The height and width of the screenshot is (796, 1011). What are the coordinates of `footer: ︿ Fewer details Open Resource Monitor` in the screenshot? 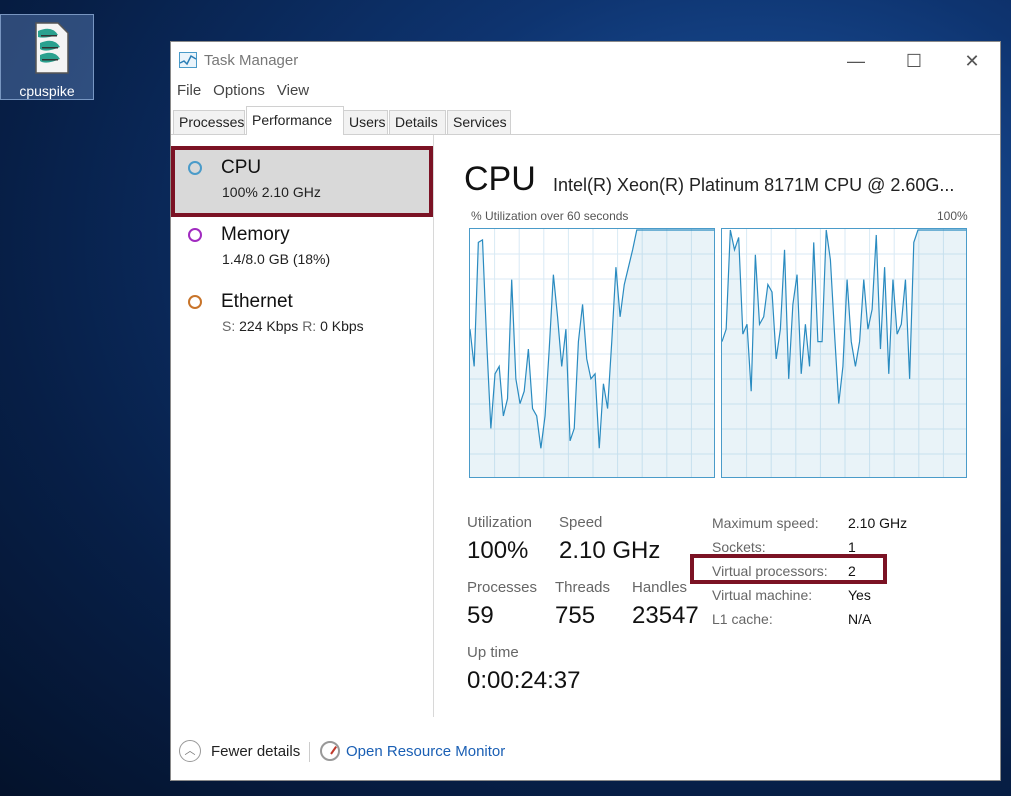 It's located at (585, 752).